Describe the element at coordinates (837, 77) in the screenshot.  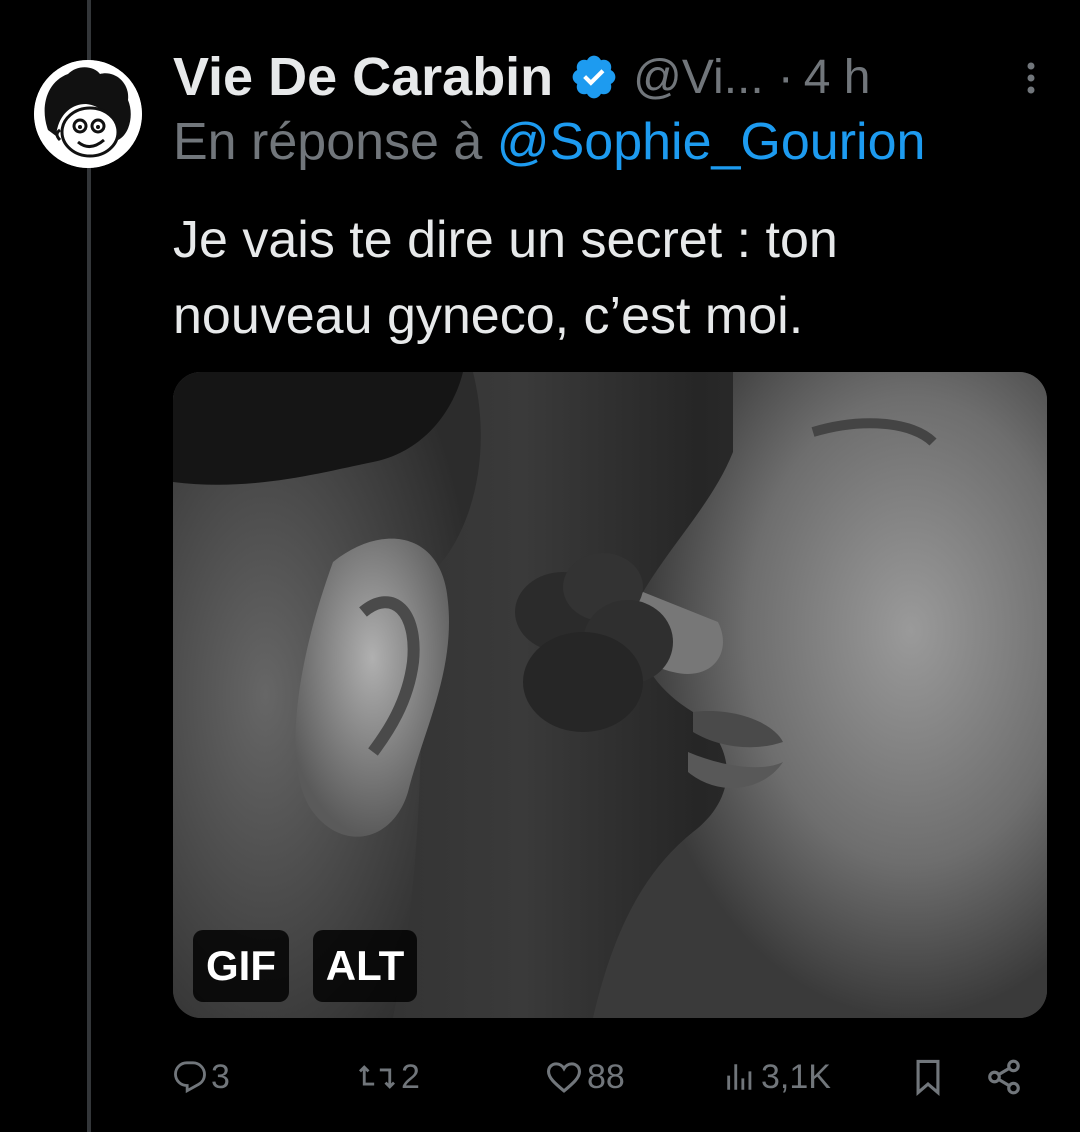
I see `tweet-timestamp: 4 h` at that location.